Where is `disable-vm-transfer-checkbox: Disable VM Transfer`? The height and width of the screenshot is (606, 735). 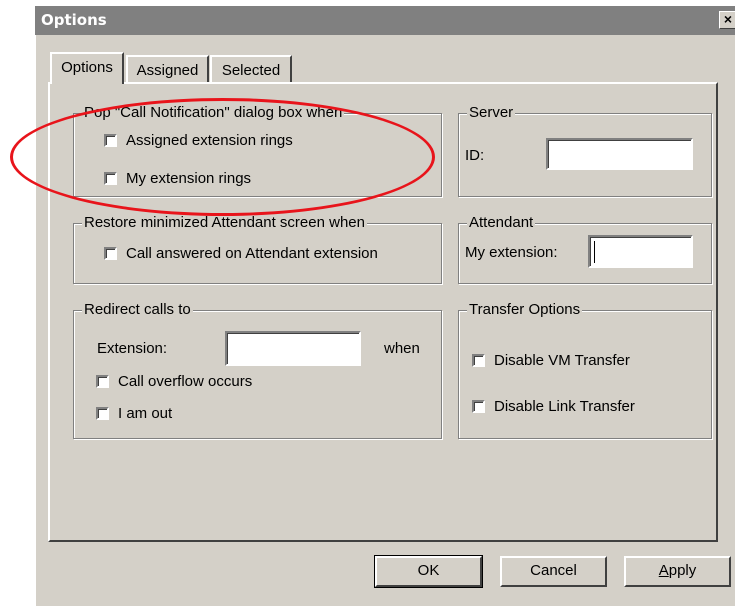
disable-vm-transfer-checkbox: Disable VM Transfer is located at coordinates (551, 360).